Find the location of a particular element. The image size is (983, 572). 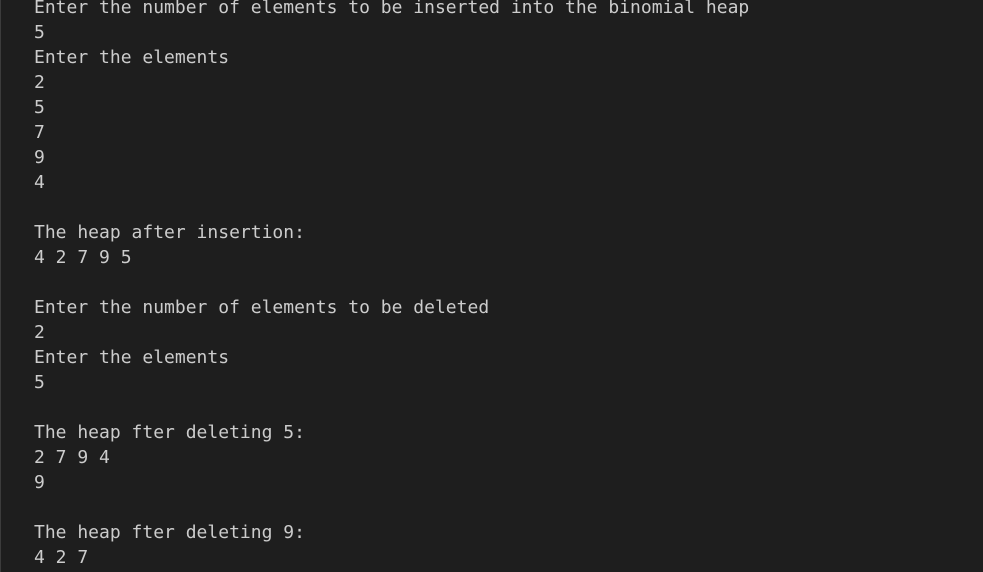

output-line-input: 4 is located at coordinates (39, 182).